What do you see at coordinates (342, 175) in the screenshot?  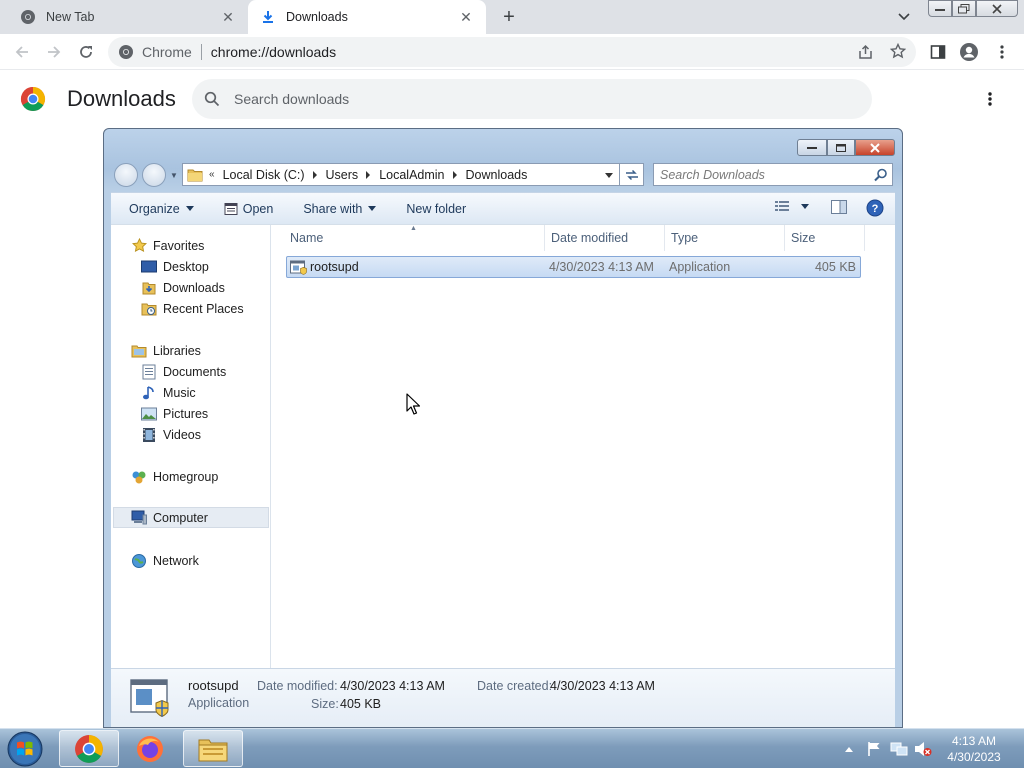 I see `breadcrumb-users: Users` at bounding box center [342, 175].